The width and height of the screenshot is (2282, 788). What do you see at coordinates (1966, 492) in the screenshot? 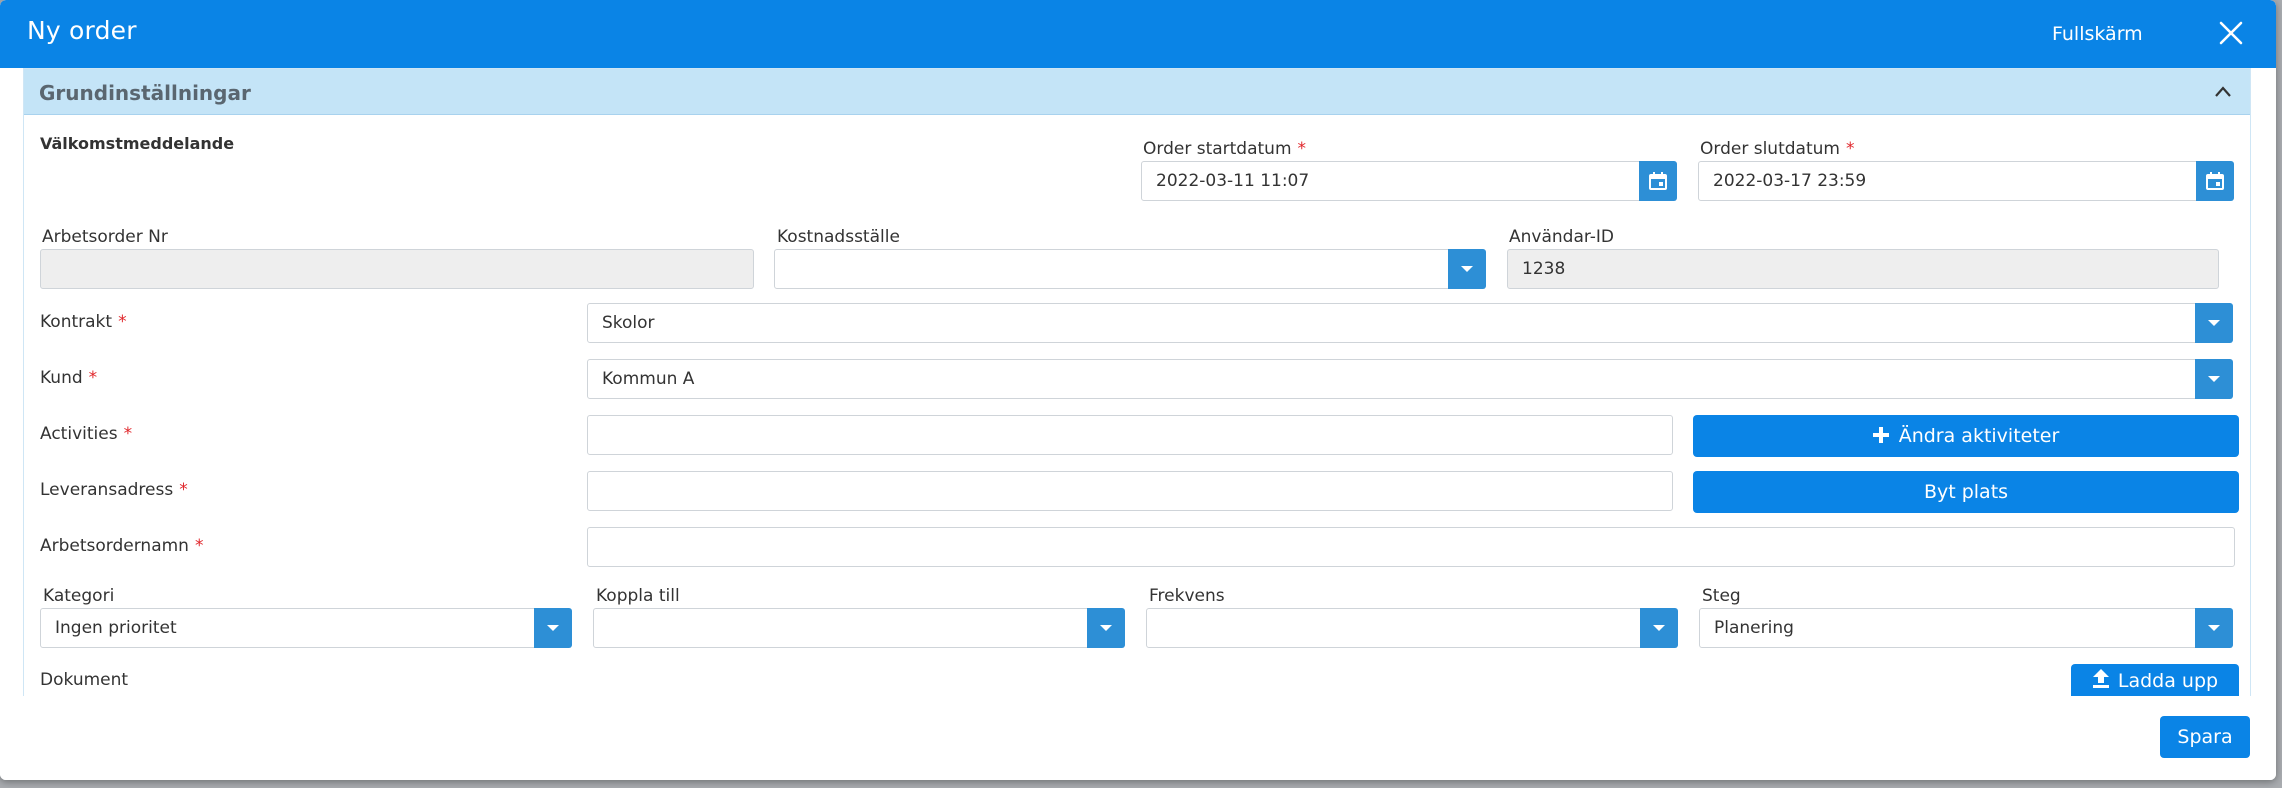
I see `change-location-button: Byt plats` at bounding box center [1966, 492].